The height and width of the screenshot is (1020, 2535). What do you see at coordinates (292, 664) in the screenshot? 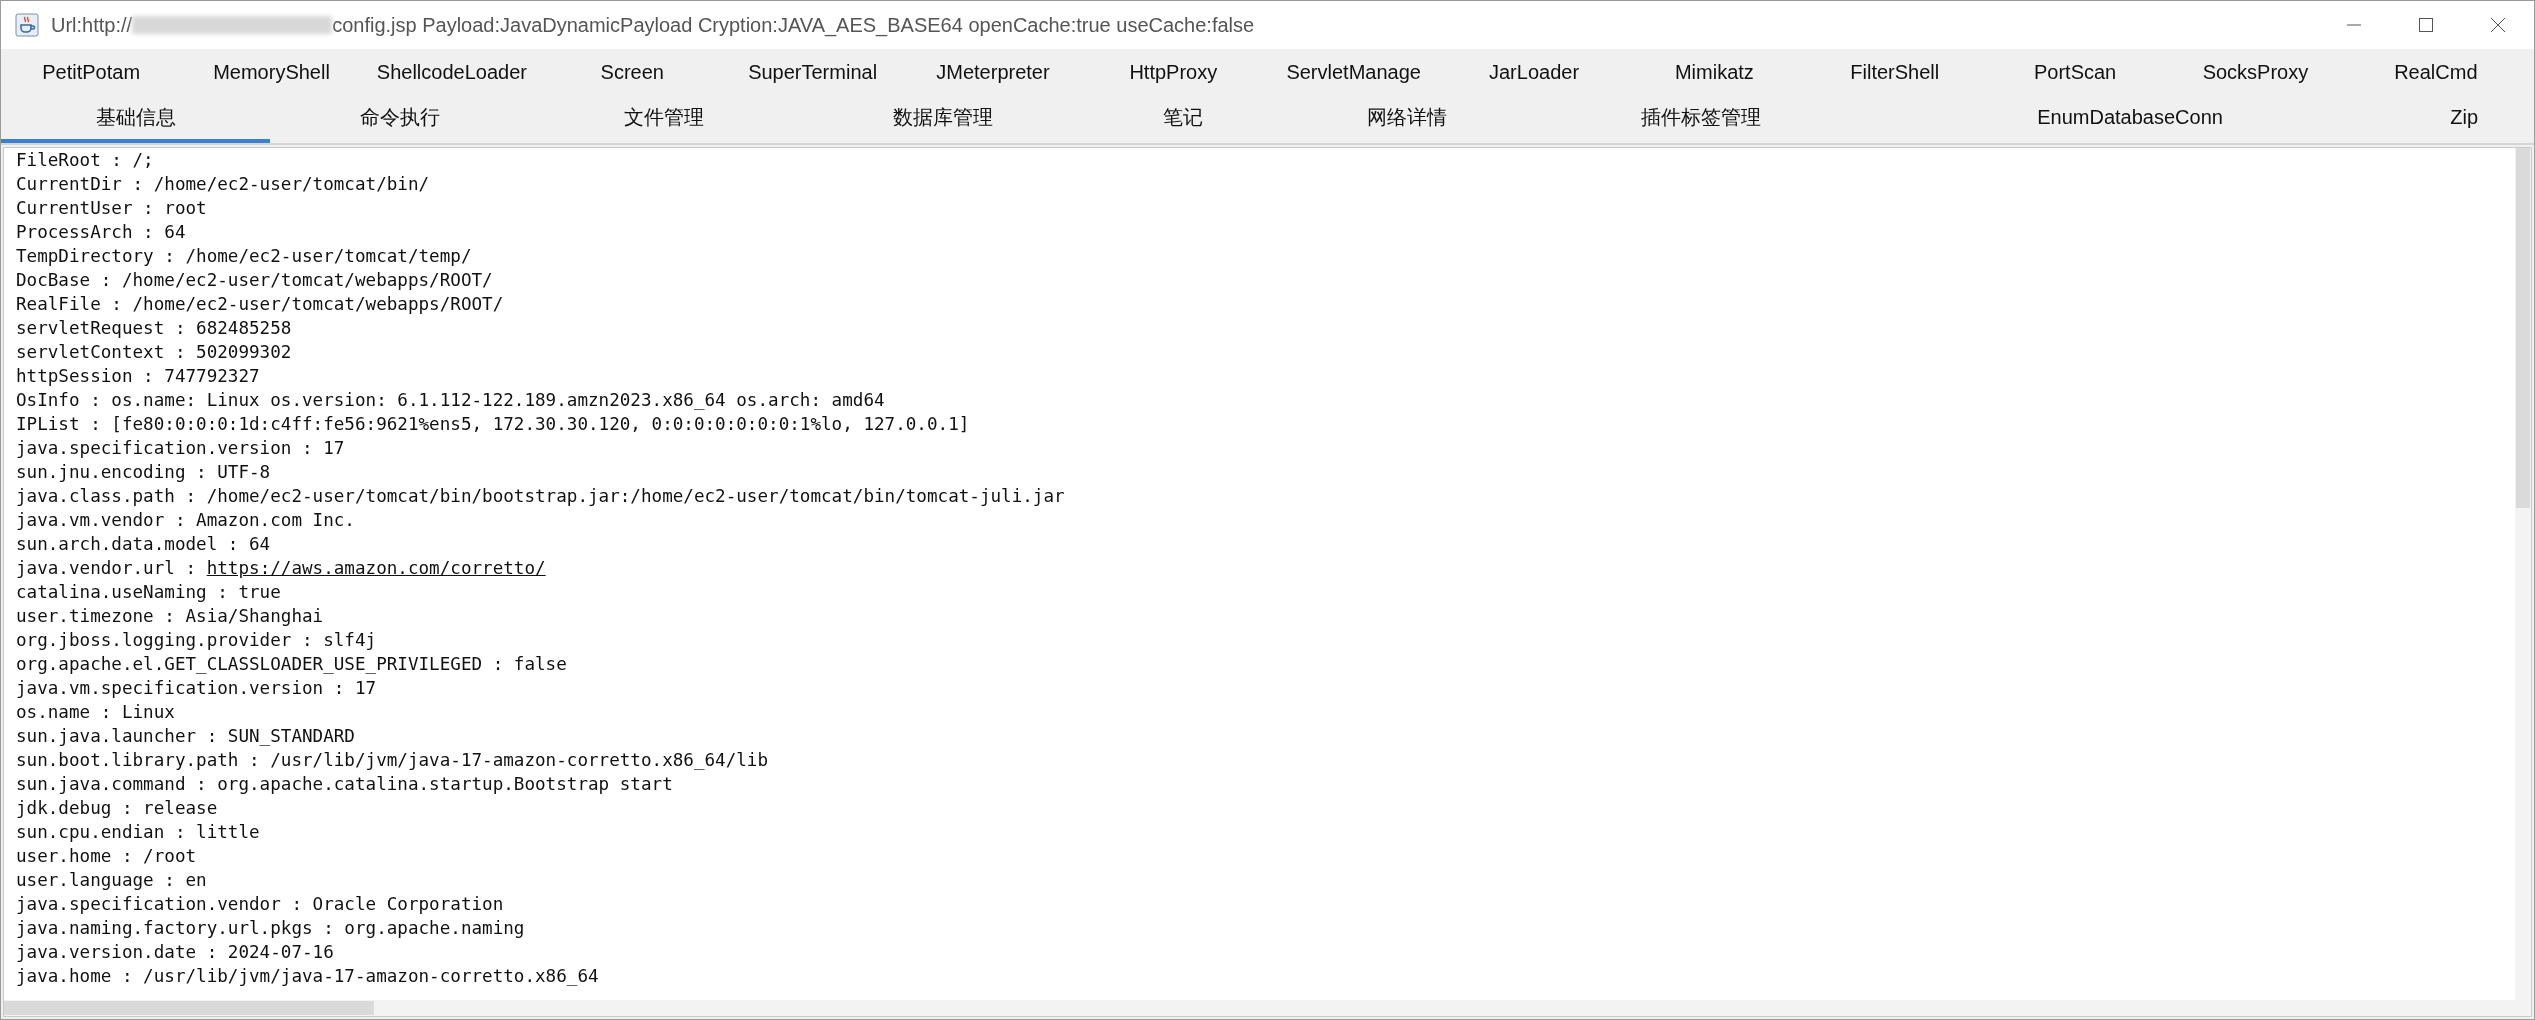
I see `info-line: org.apache.el.GET_CLASSLOADER_USE_PRIVILEGED : false` at bounding box center [292, 664].